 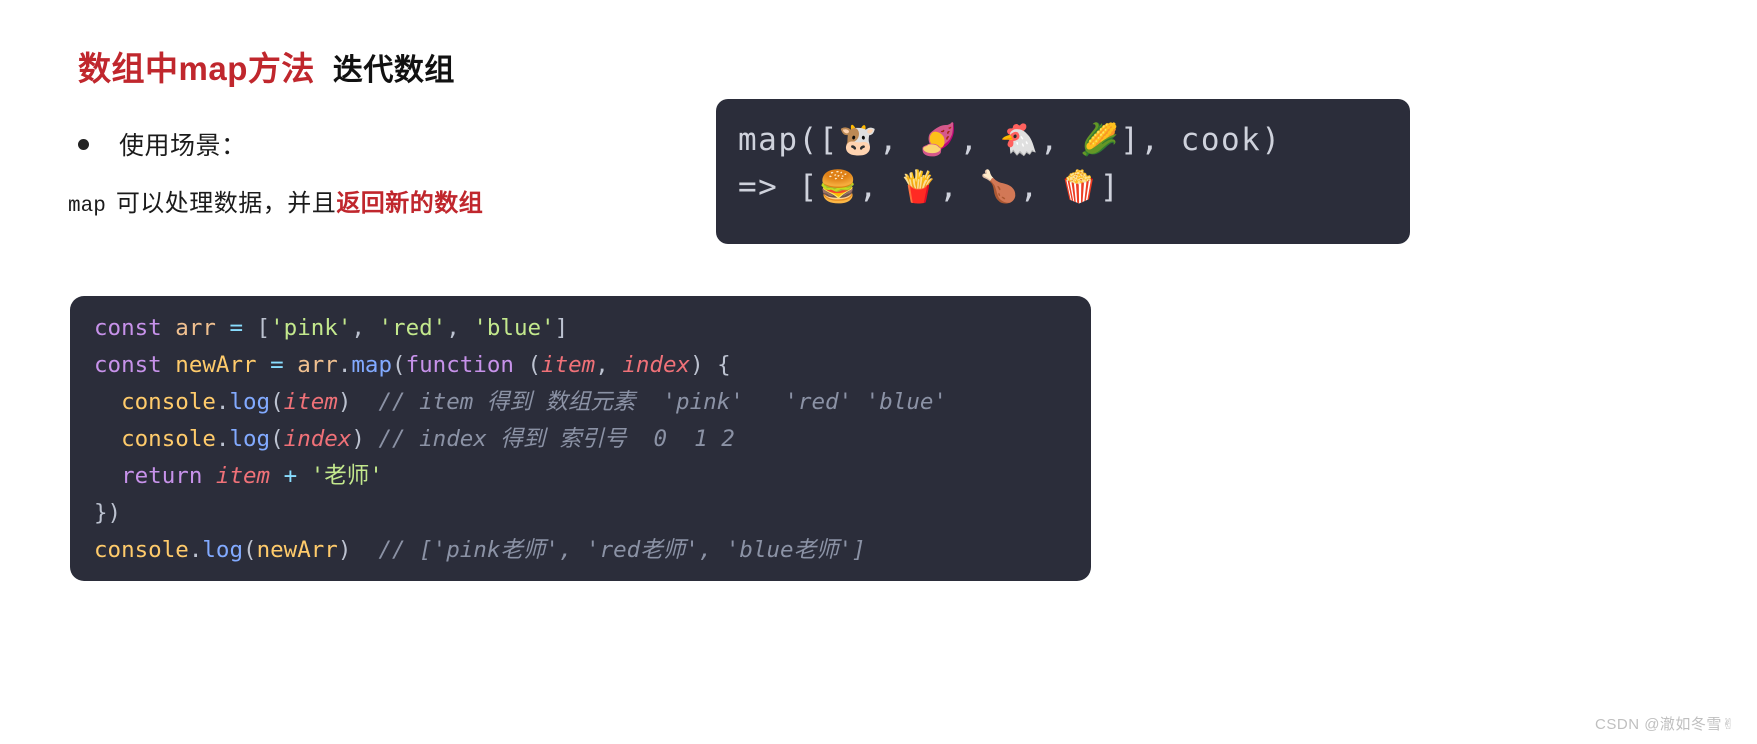 I want to click on description-emphasis-text: 返回新的数组, so click(x=410, y=203).